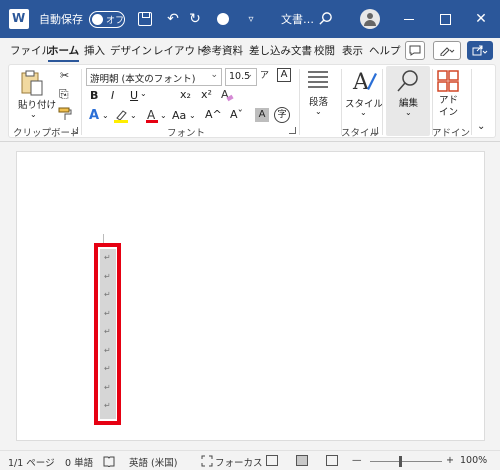  What do you see at coordinates (481, 19) in the screenshot?
I see `close-button: ✕` at bounding box center [481, 19].